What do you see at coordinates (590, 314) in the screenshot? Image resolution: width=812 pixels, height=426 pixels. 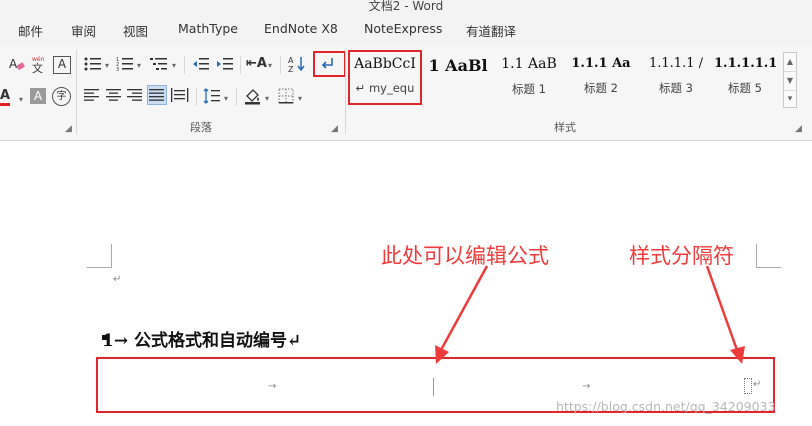 I see `annotation-arrows` at bounding box center [590, 314].